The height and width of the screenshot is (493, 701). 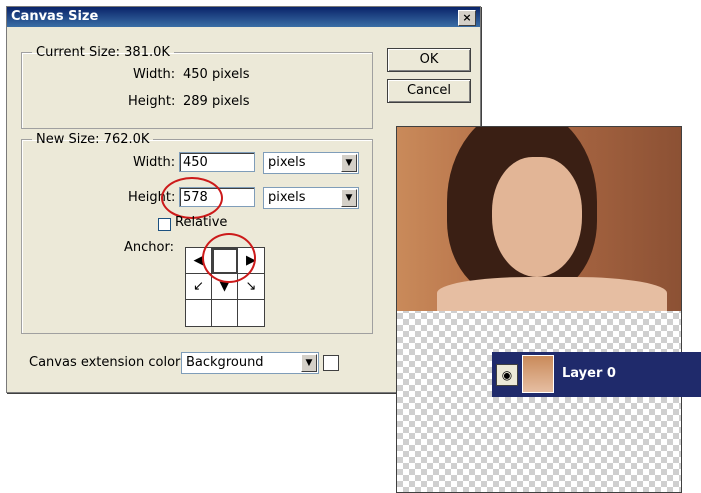 I want to click on extension-color-swatch, so click(x=331, y=363).